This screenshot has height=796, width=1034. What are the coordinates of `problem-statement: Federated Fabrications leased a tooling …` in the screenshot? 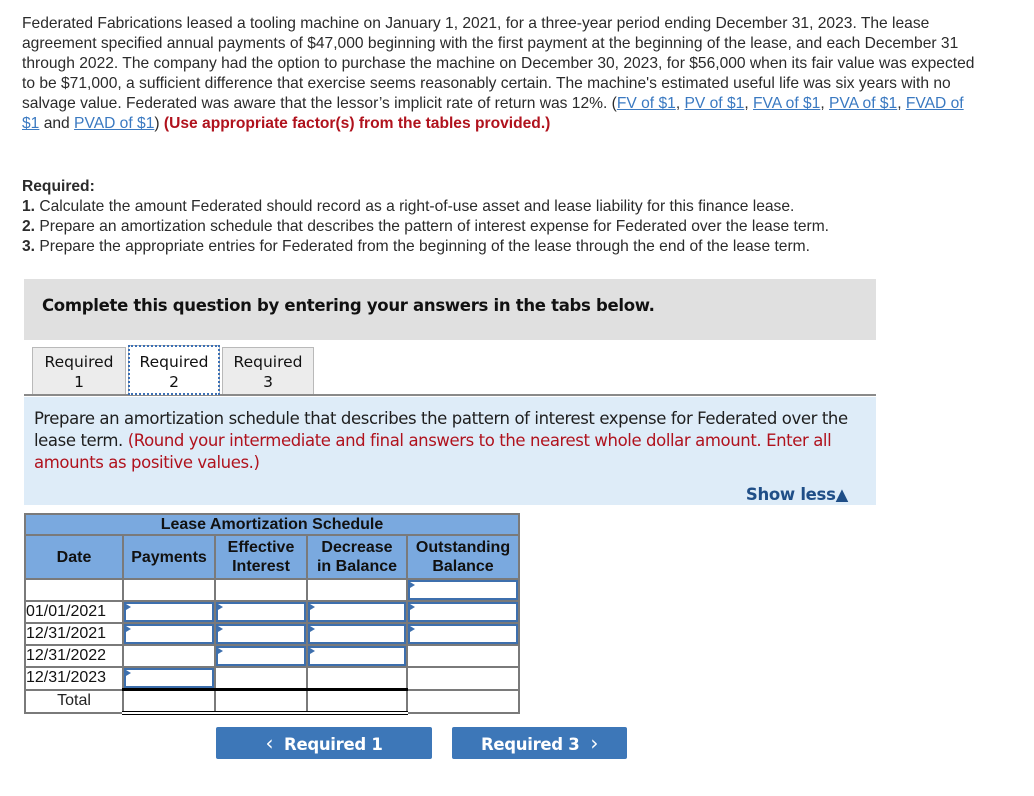 It's located at (502, 74).